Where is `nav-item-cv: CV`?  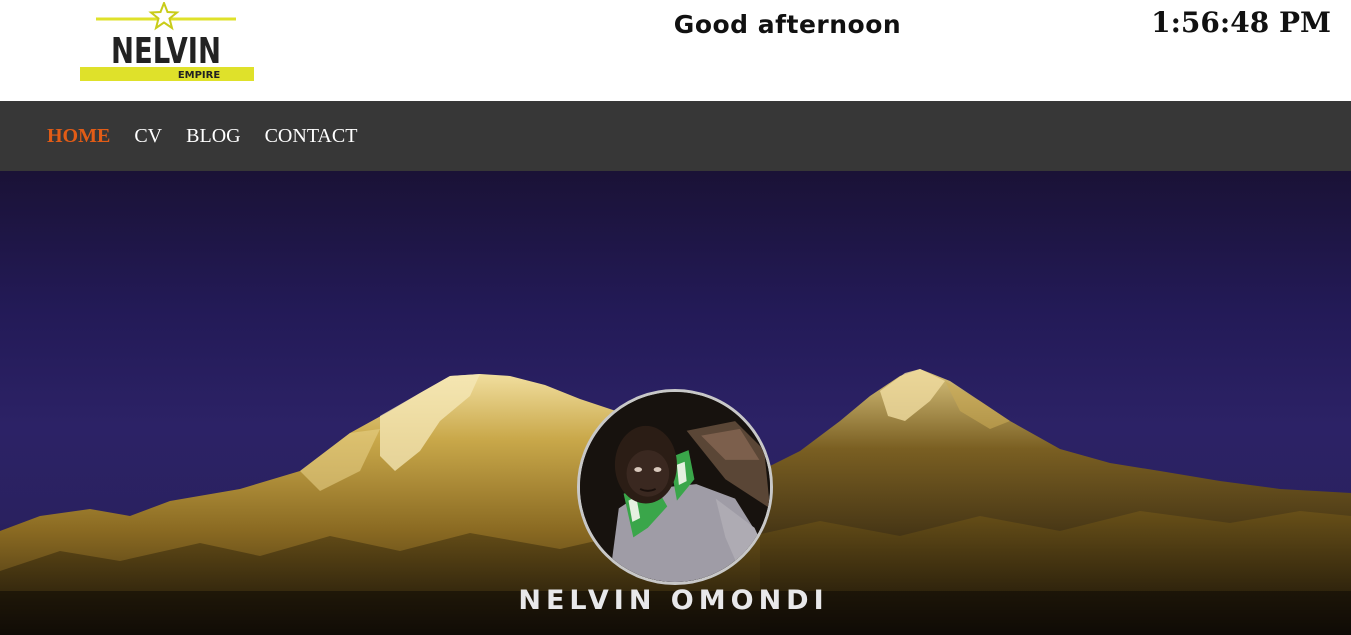 nav-item-cv: CV is located at coordinates (148, 136).